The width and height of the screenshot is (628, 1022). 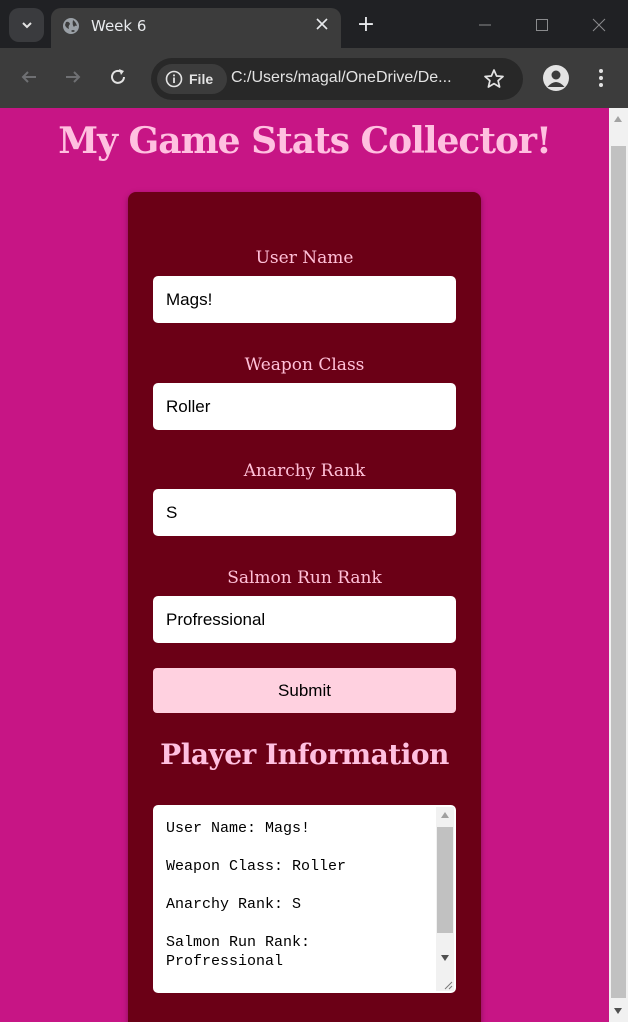 I want to click on anarchy-rank-input, so click(x=304, y=512).